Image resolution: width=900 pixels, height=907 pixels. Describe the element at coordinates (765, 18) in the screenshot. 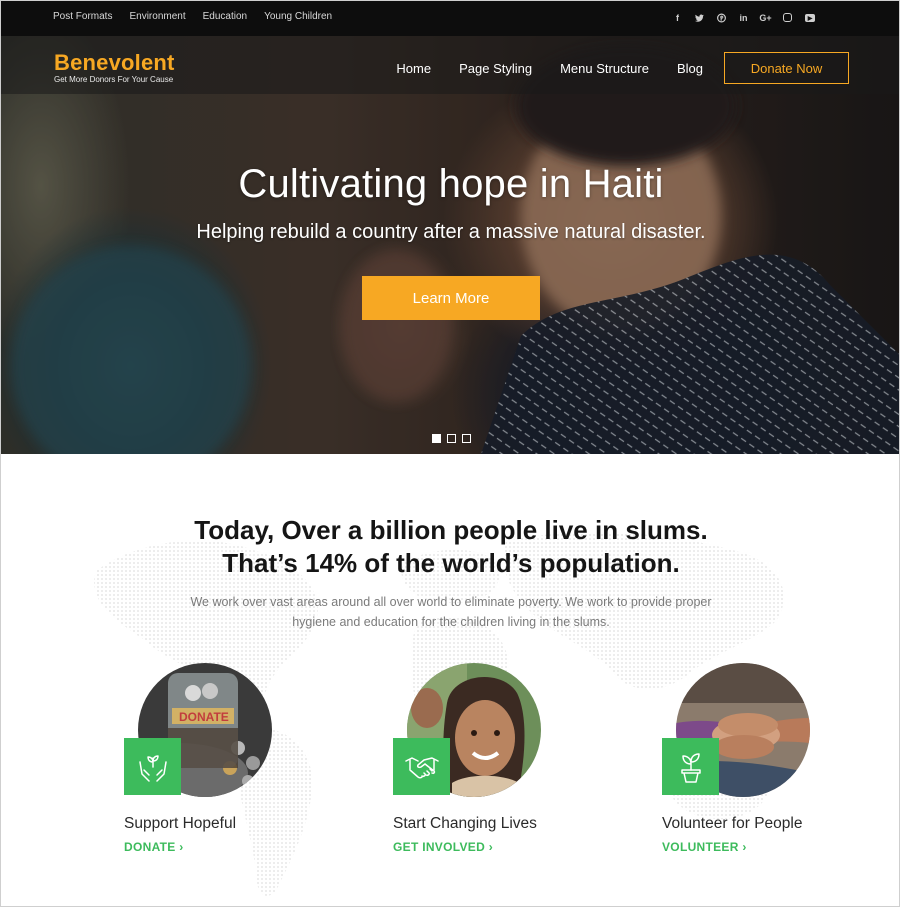

I see `google-plus-icon: G+` at that location.